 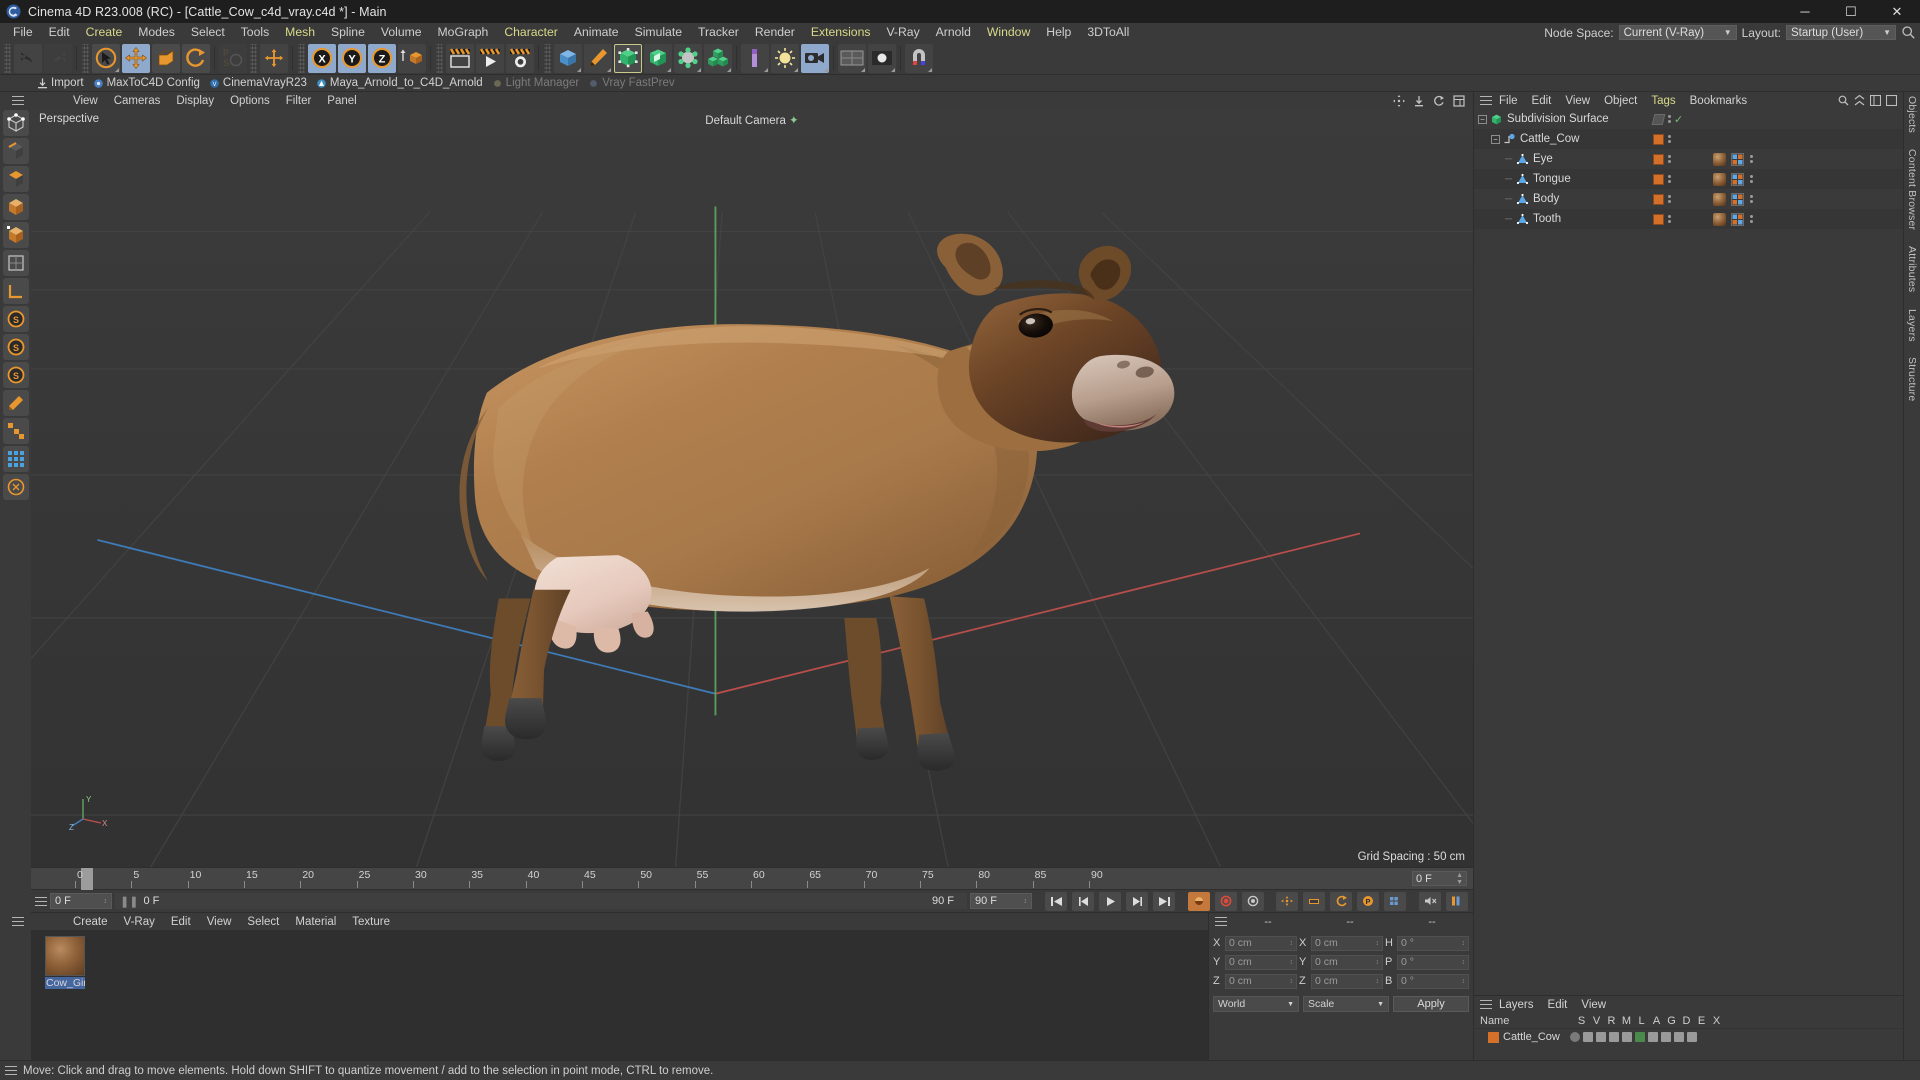 I want to click on menu-item-v-ray: V-Ray, so click(x=902, y=32).